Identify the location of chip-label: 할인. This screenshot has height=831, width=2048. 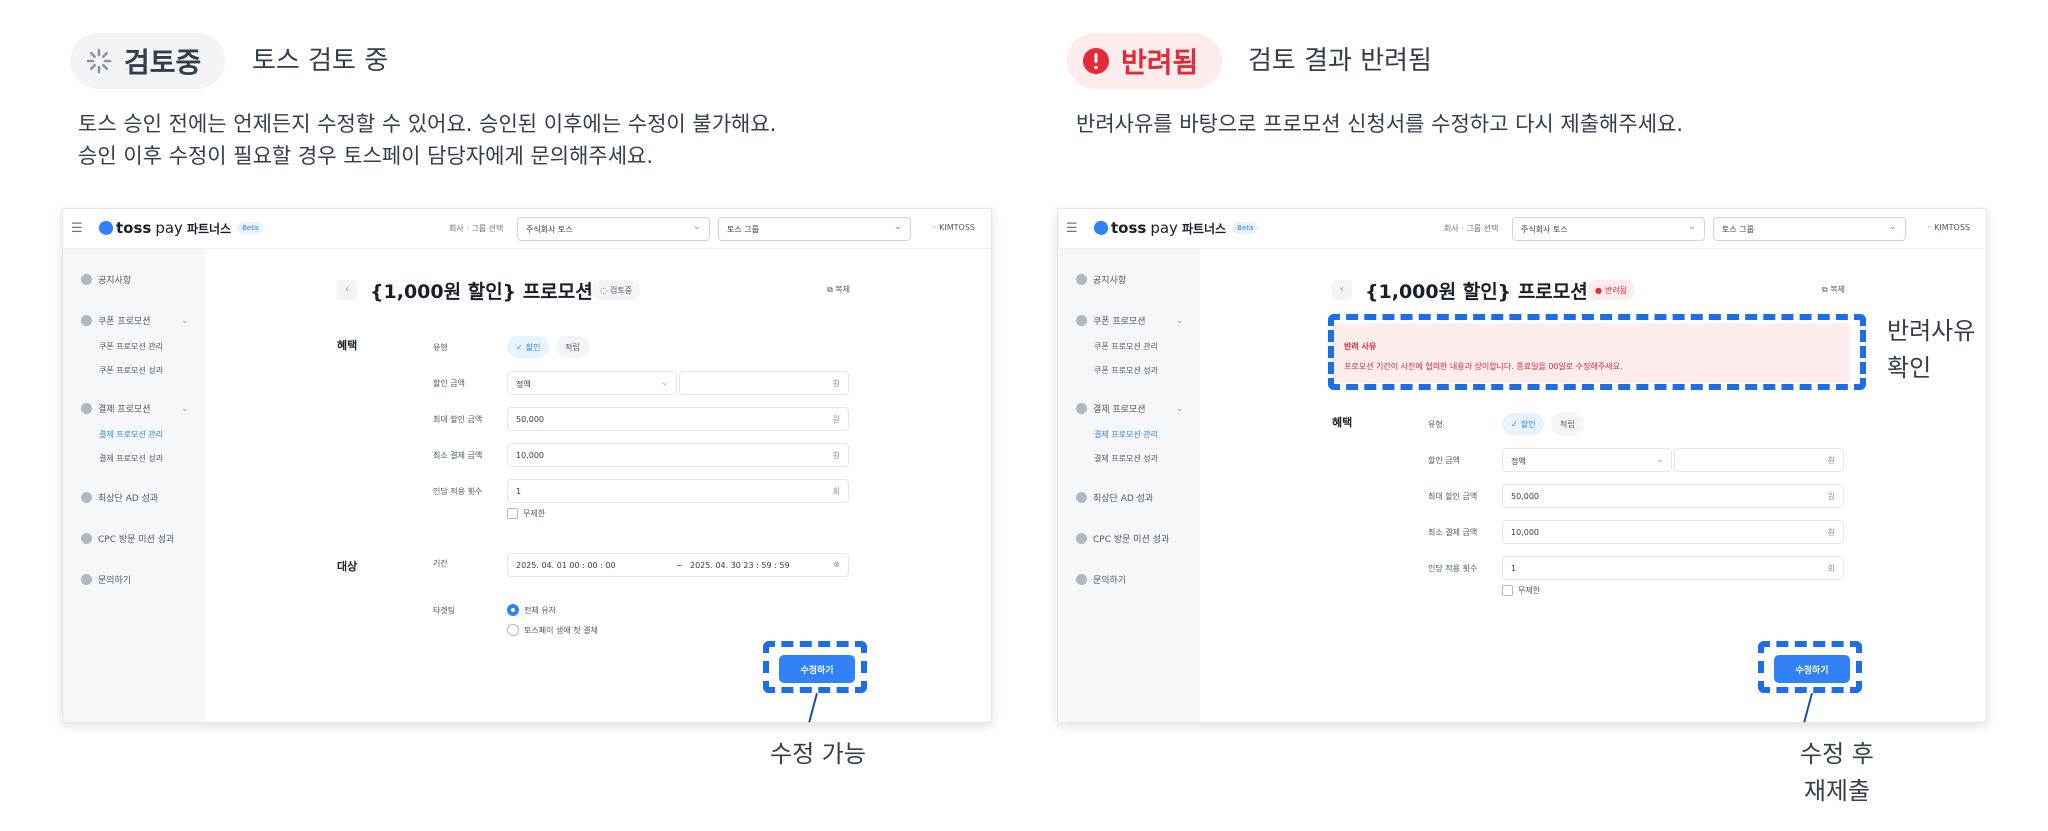
(533, 347).